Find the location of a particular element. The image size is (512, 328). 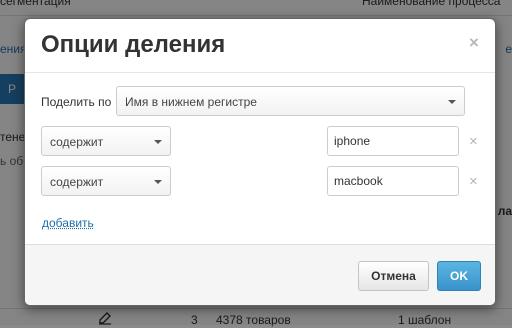

cancel-button: Отмена is located at coordinates (393, 276).